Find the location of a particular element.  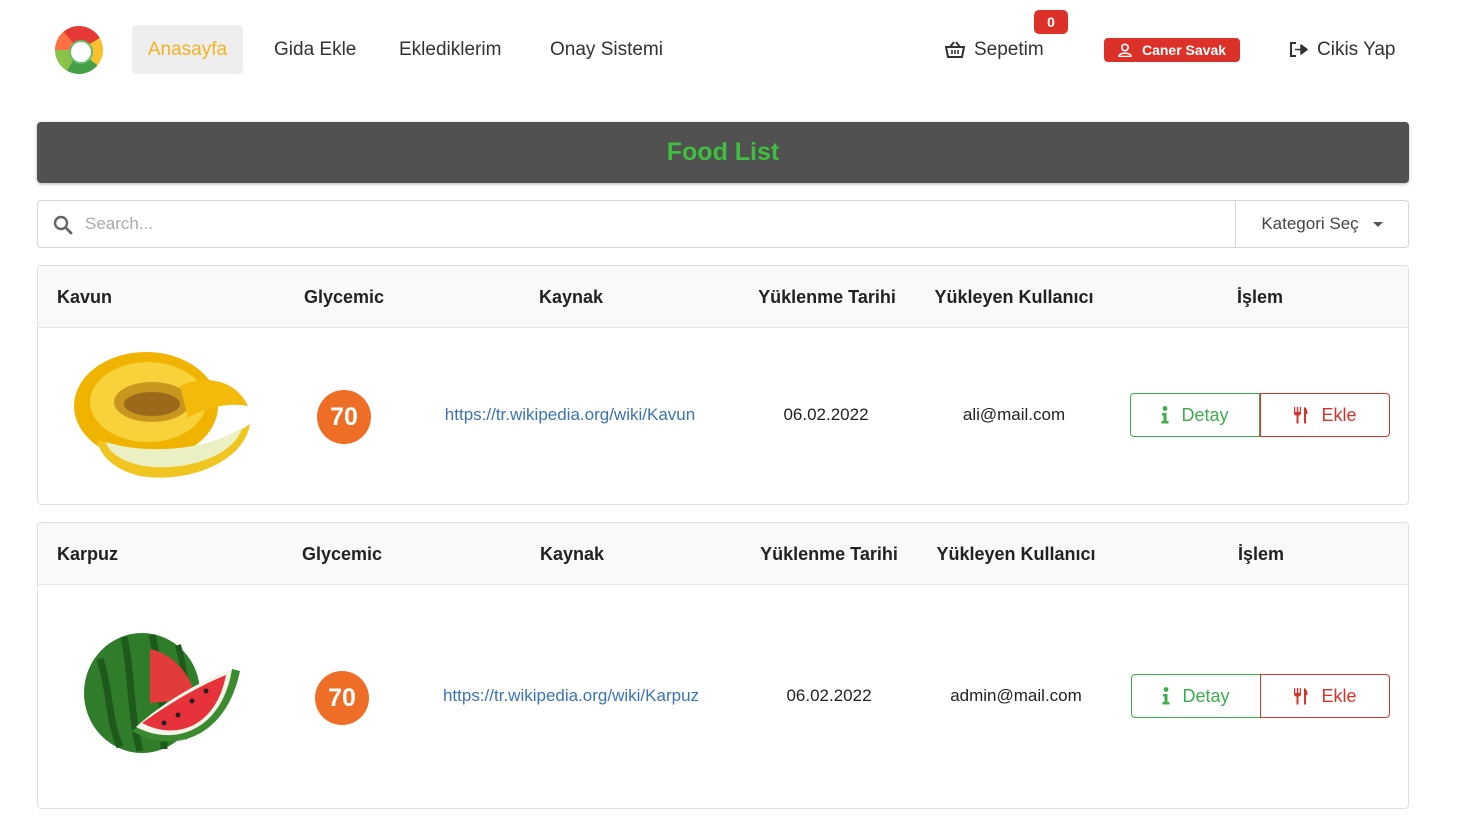

category-select-label: Kategori Seç is located at coordinates (1310, 223).